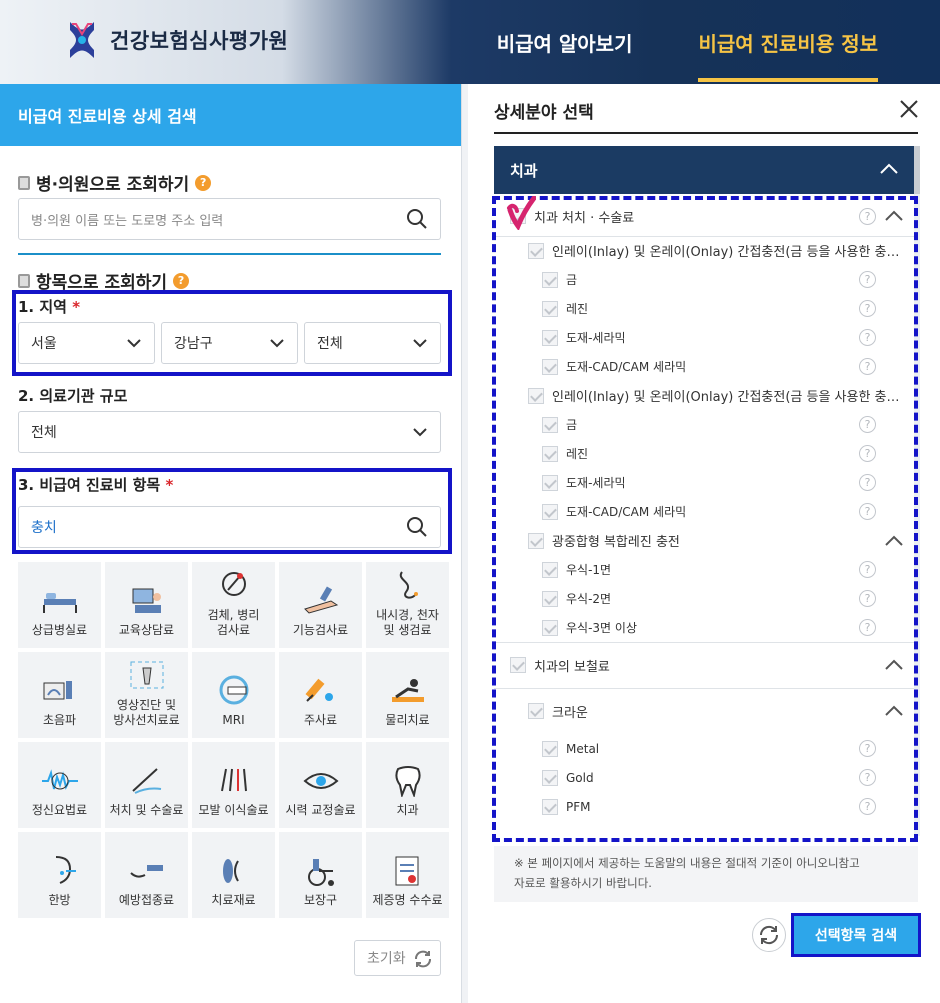  Describe the element at coordinates (407, 720) in the screenshot. I see `category-label: 물리치료` at that location.